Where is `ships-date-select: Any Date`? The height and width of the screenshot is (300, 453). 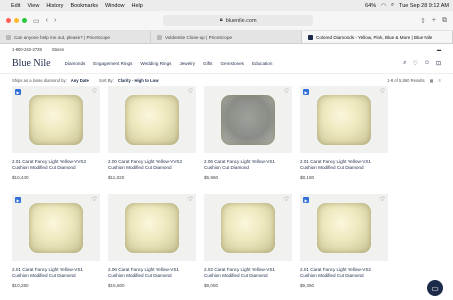
ships-date-select: Any Date is located at coordinates (80, 80).